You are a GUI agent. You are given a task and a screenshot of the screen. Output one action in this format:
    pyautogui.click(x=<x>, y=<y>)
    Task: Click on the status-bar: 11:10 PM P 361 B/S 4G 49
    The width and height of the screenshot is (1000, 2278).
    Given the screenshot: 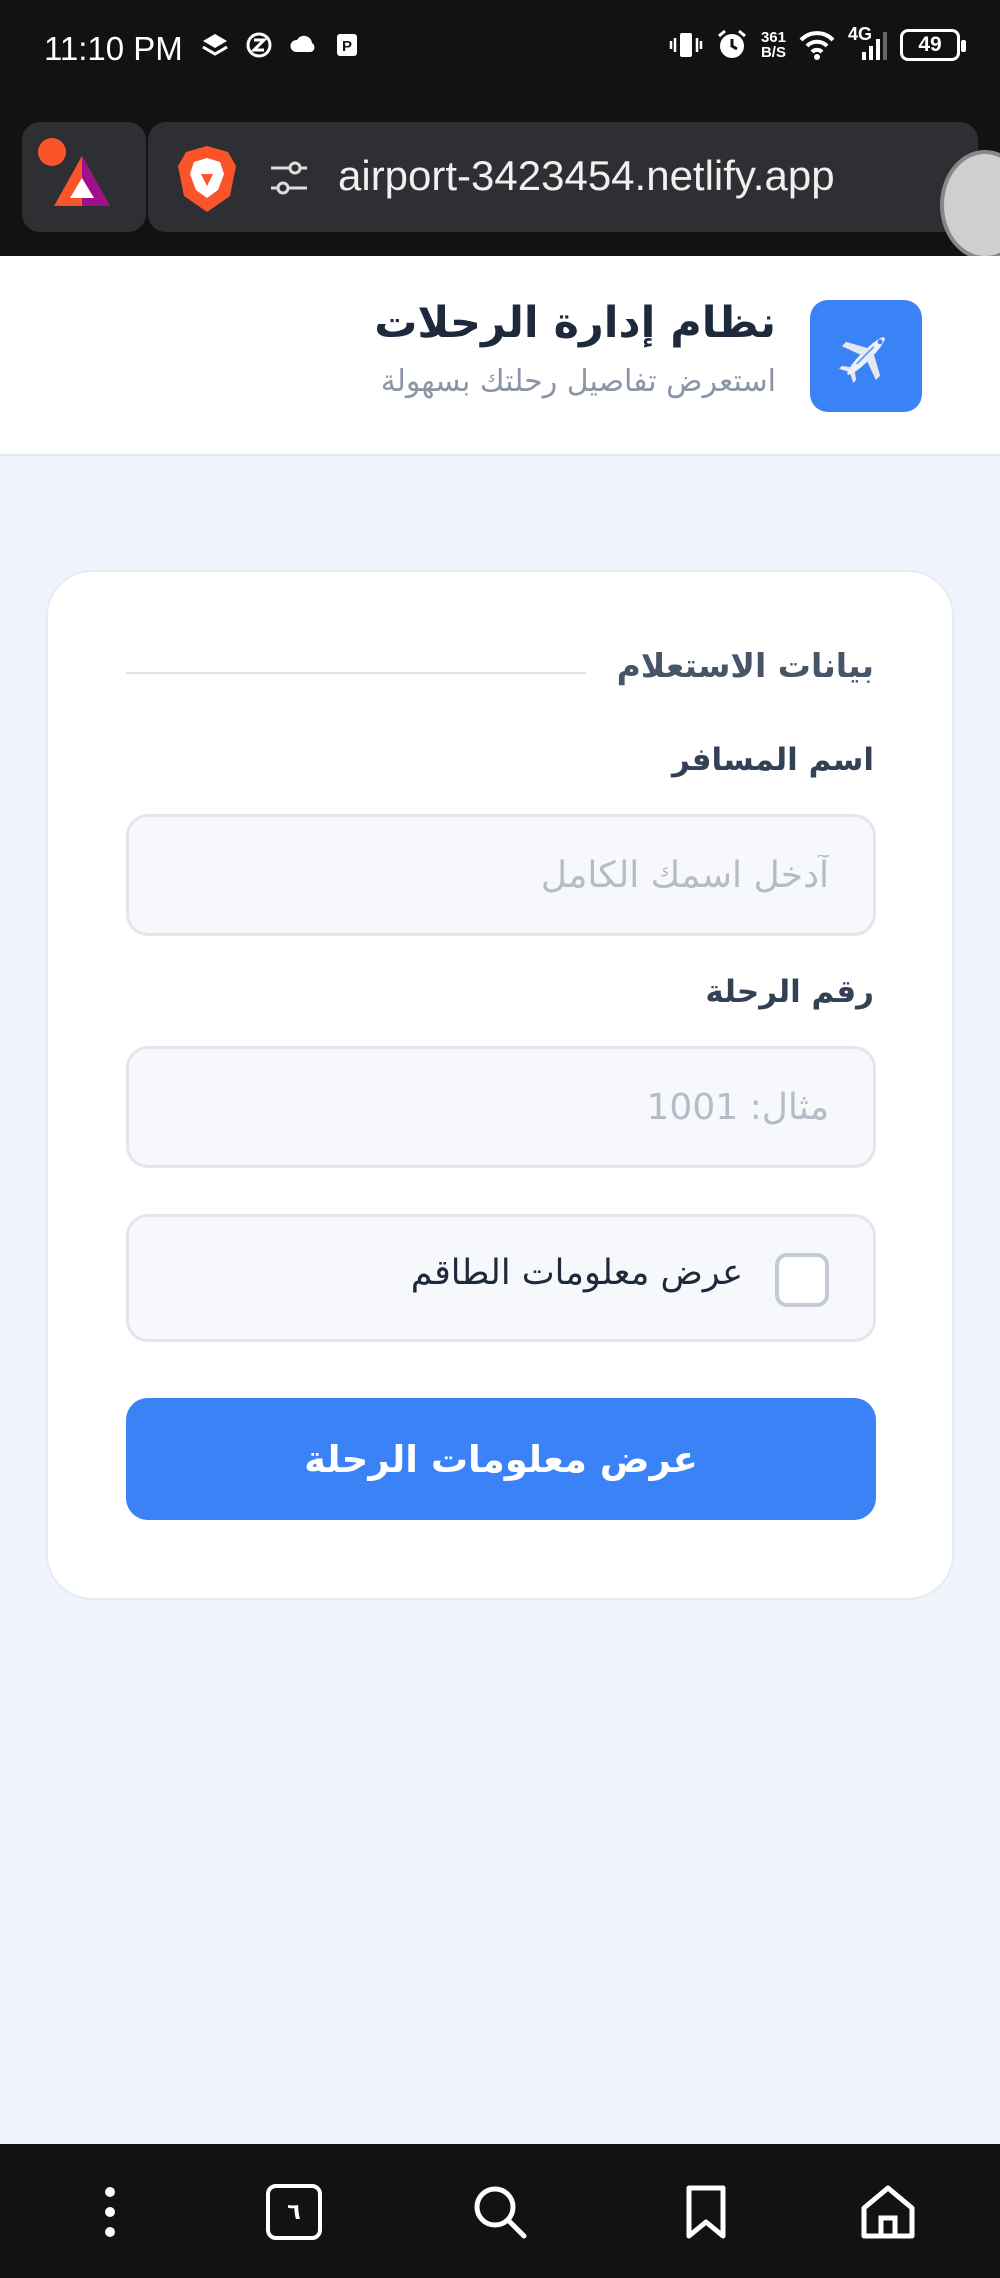 What is the action you would take?
    pyautogui.click(x=500, y=50)
    